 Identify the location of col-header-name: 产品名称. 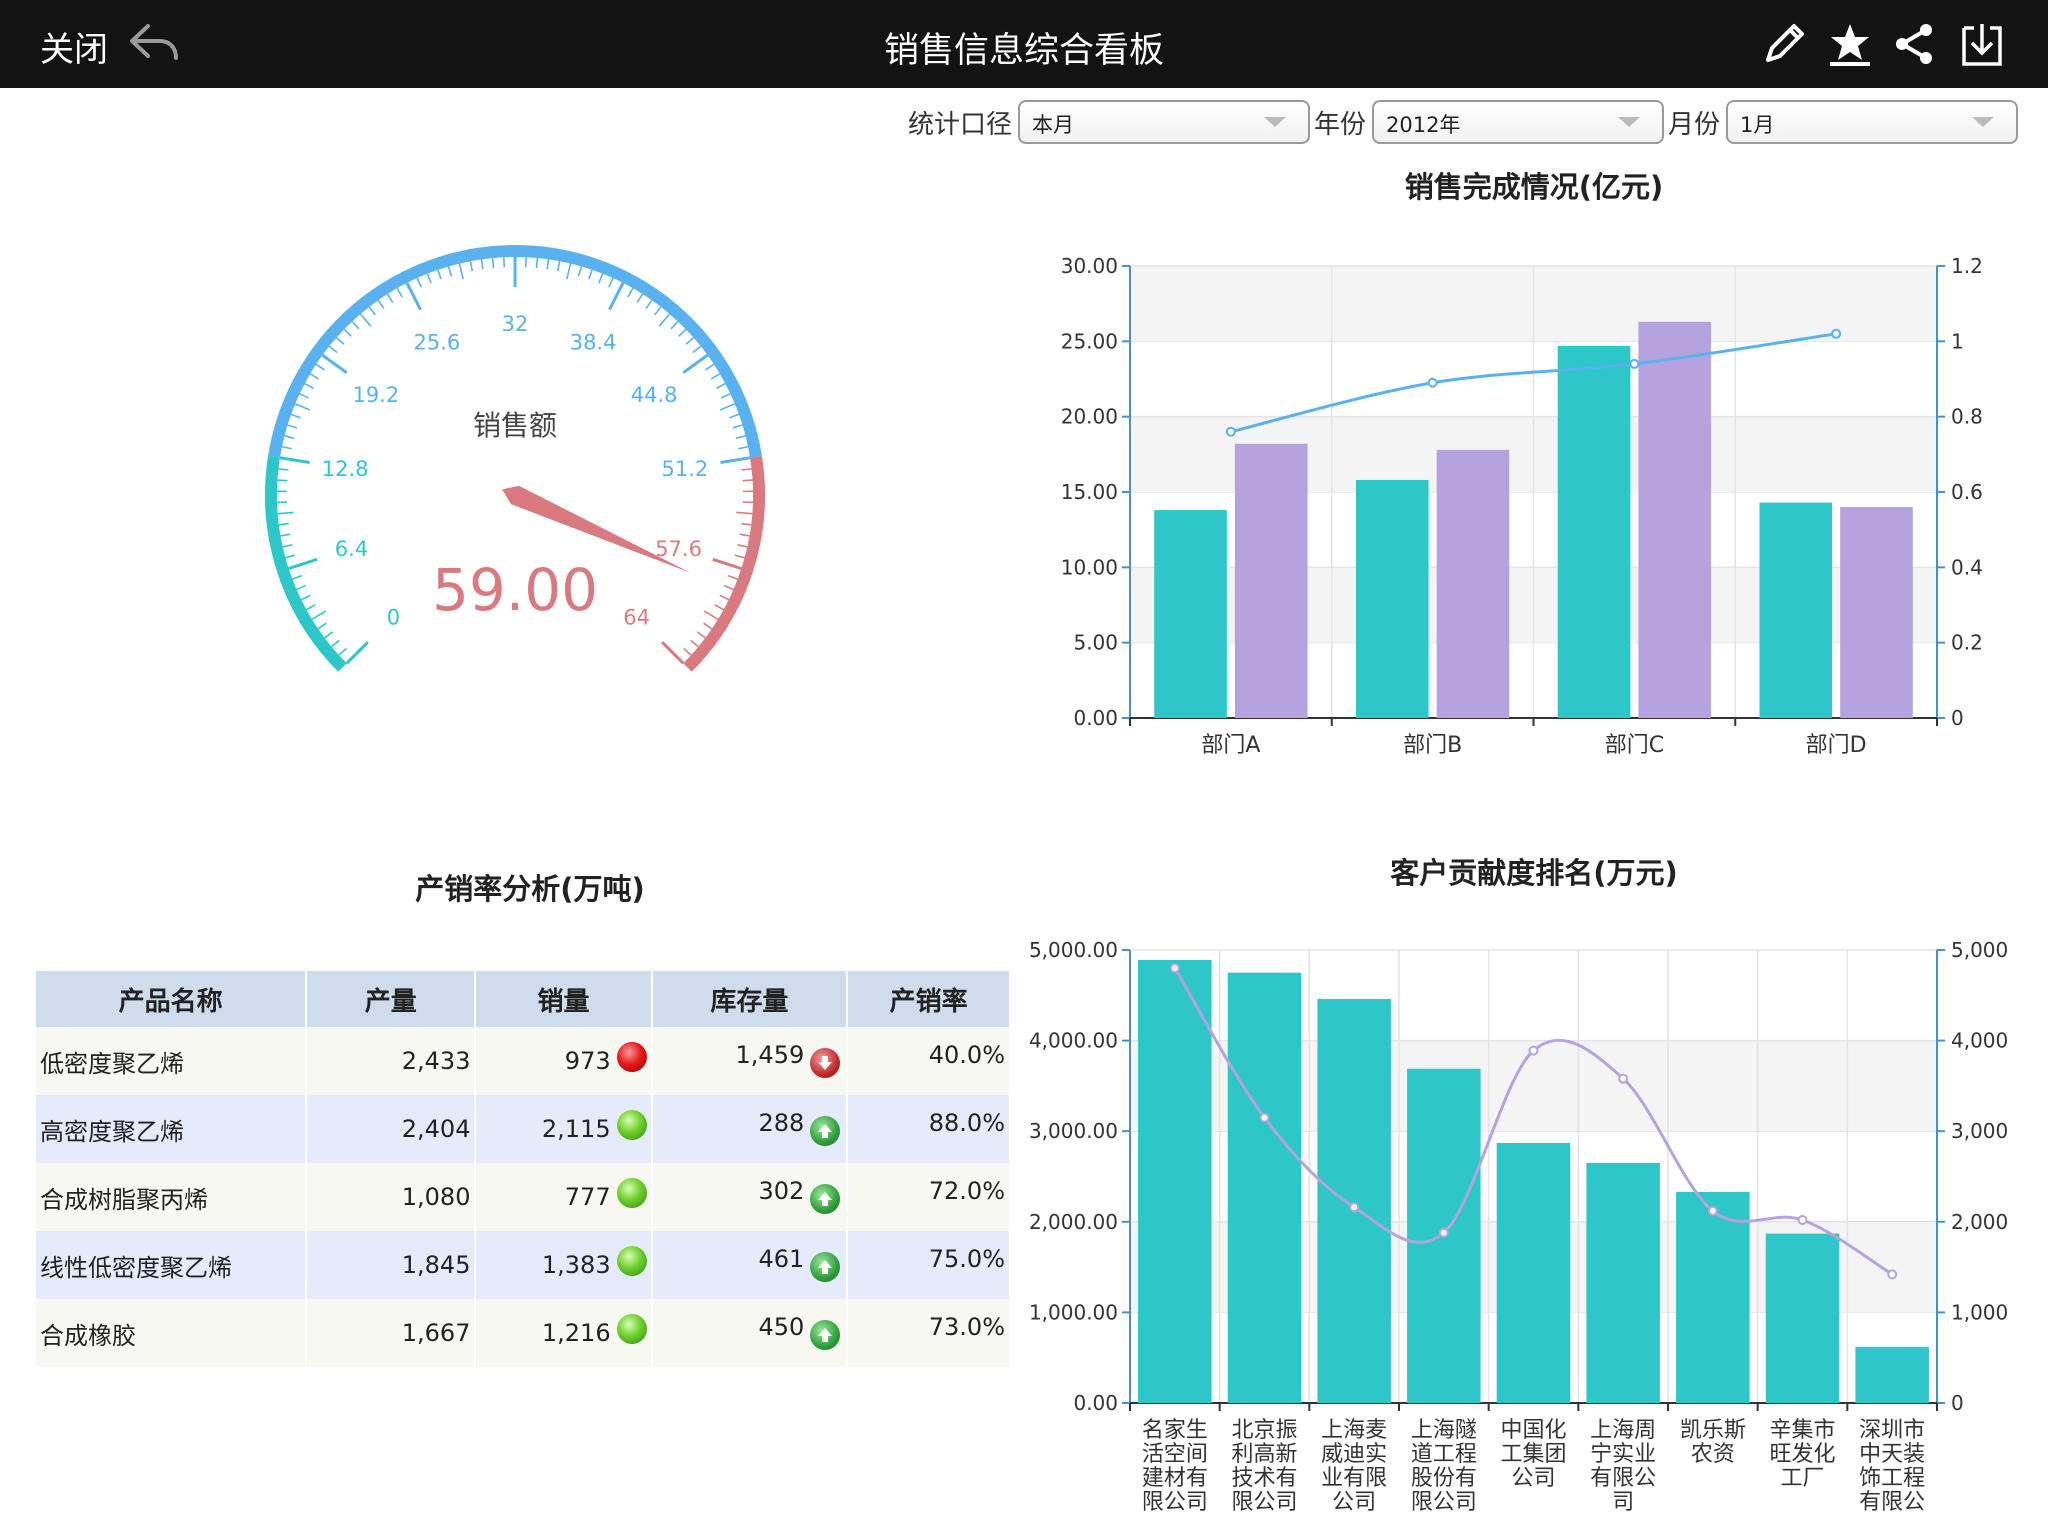
(172, 999).